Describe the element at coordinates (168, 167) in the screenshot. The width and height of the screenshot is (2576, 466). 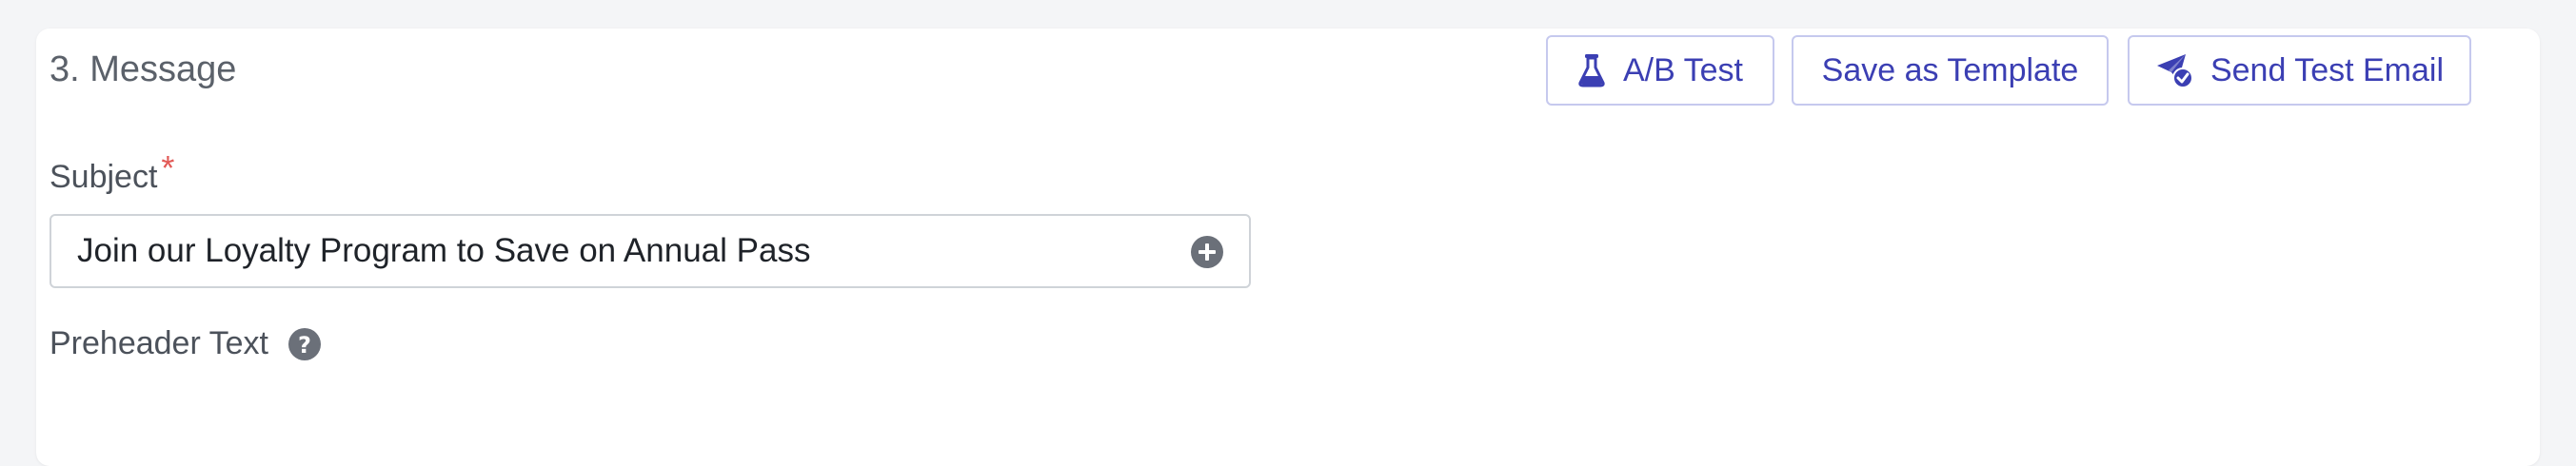
I see `required-indicator: *` at that location.